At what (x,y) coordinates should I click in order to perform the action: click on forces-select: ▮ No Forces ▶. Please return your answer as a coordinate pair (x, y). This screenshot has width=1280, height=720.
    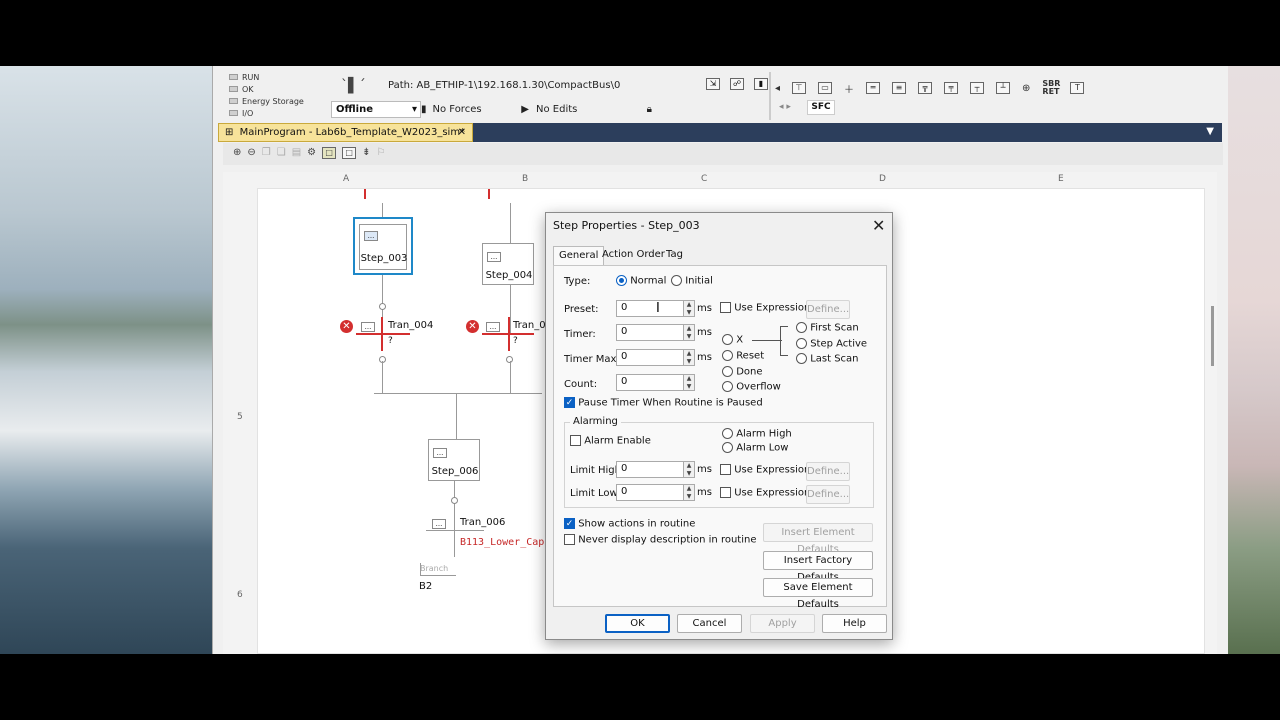
    Looking at the image, I should click on (476, 109).